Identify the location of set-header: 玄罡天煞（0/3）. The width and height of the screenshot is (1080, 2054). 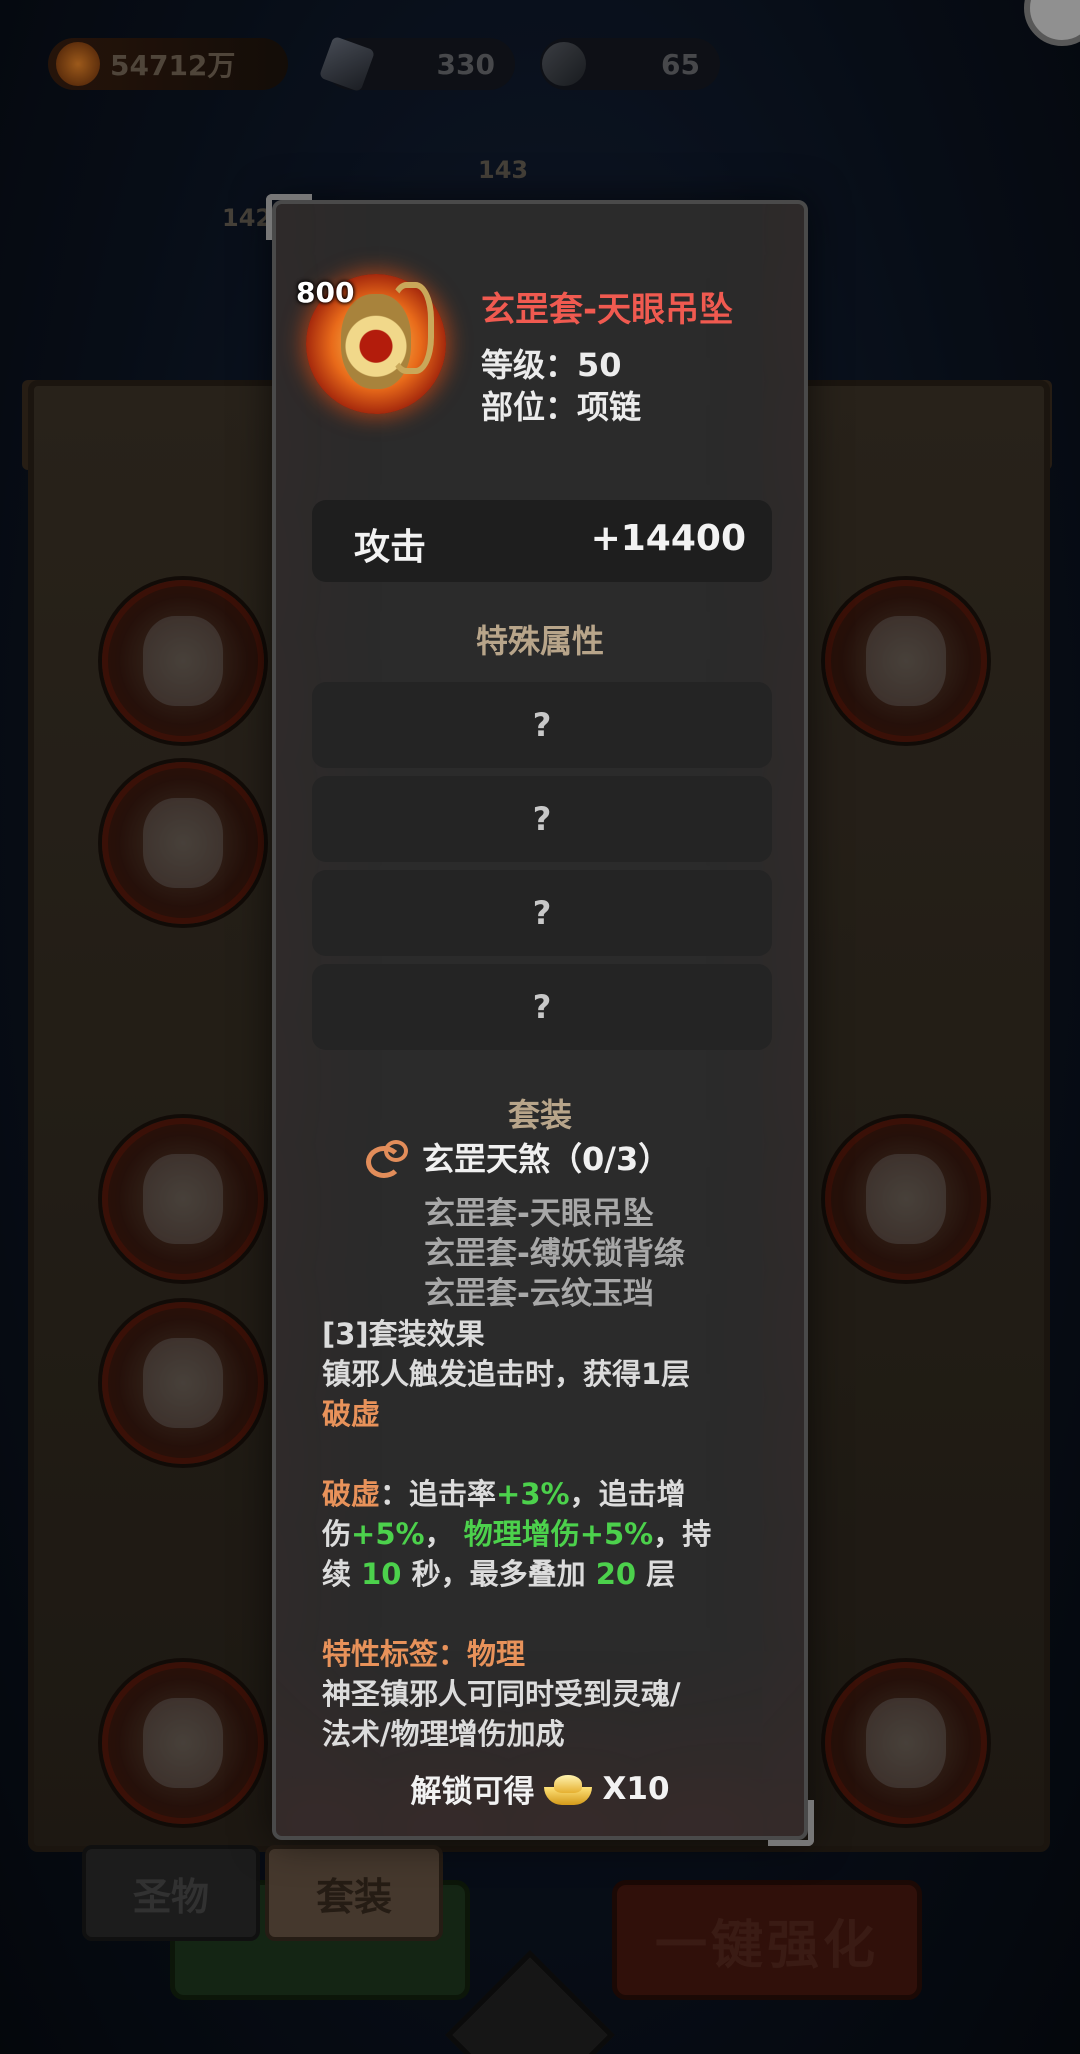
(517, 1157).